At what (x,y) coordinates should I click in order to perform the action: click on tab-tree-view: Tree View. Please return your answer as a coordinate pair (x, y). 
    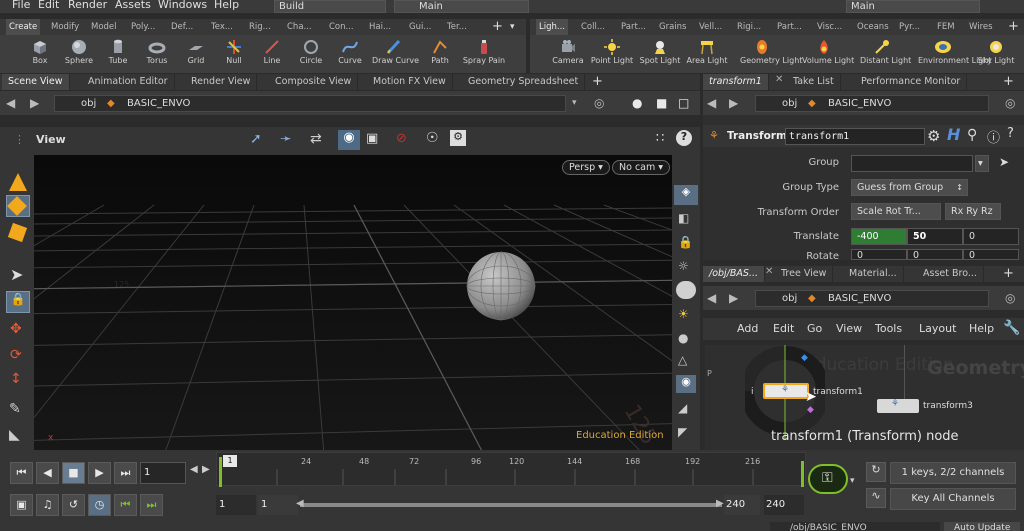
    Looking at the image, I should click on (804, 274).